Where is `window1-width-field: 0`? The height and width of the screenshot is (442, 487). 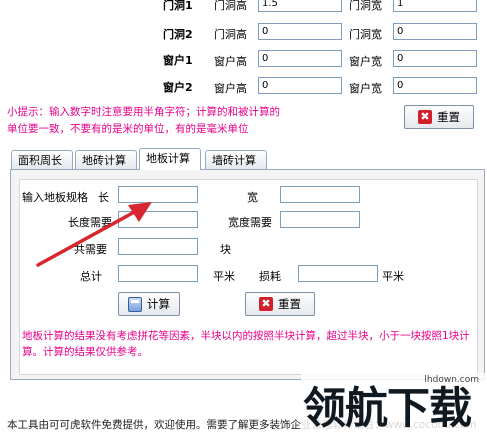
window1-width-field: 0 is located at coordinates (435, 58).